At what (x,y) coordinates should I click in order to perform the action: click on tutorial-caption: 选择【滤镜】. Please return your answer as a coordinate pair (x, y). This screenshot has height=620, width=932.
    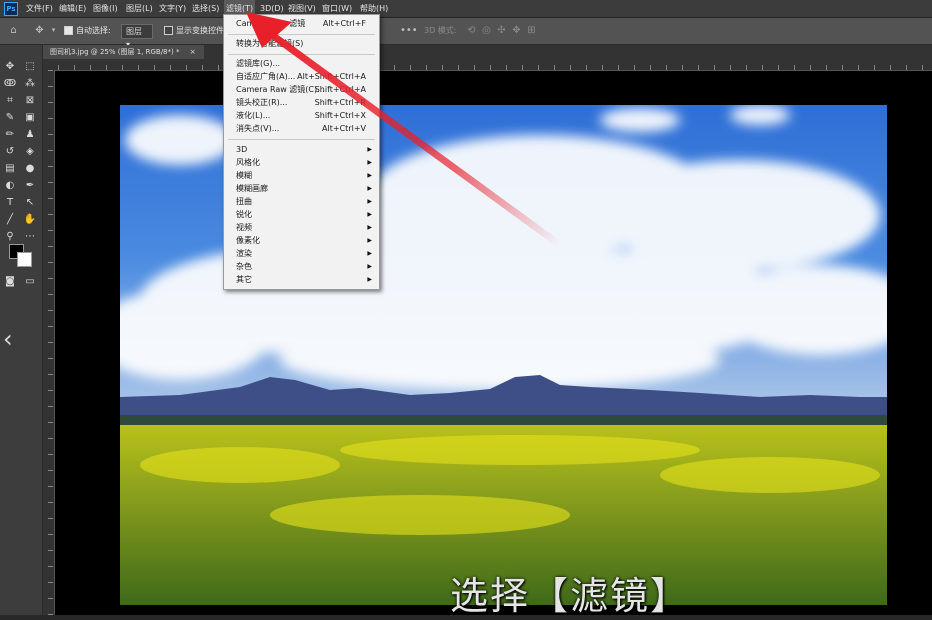
    Looking at the image, I should click on (570, 596).